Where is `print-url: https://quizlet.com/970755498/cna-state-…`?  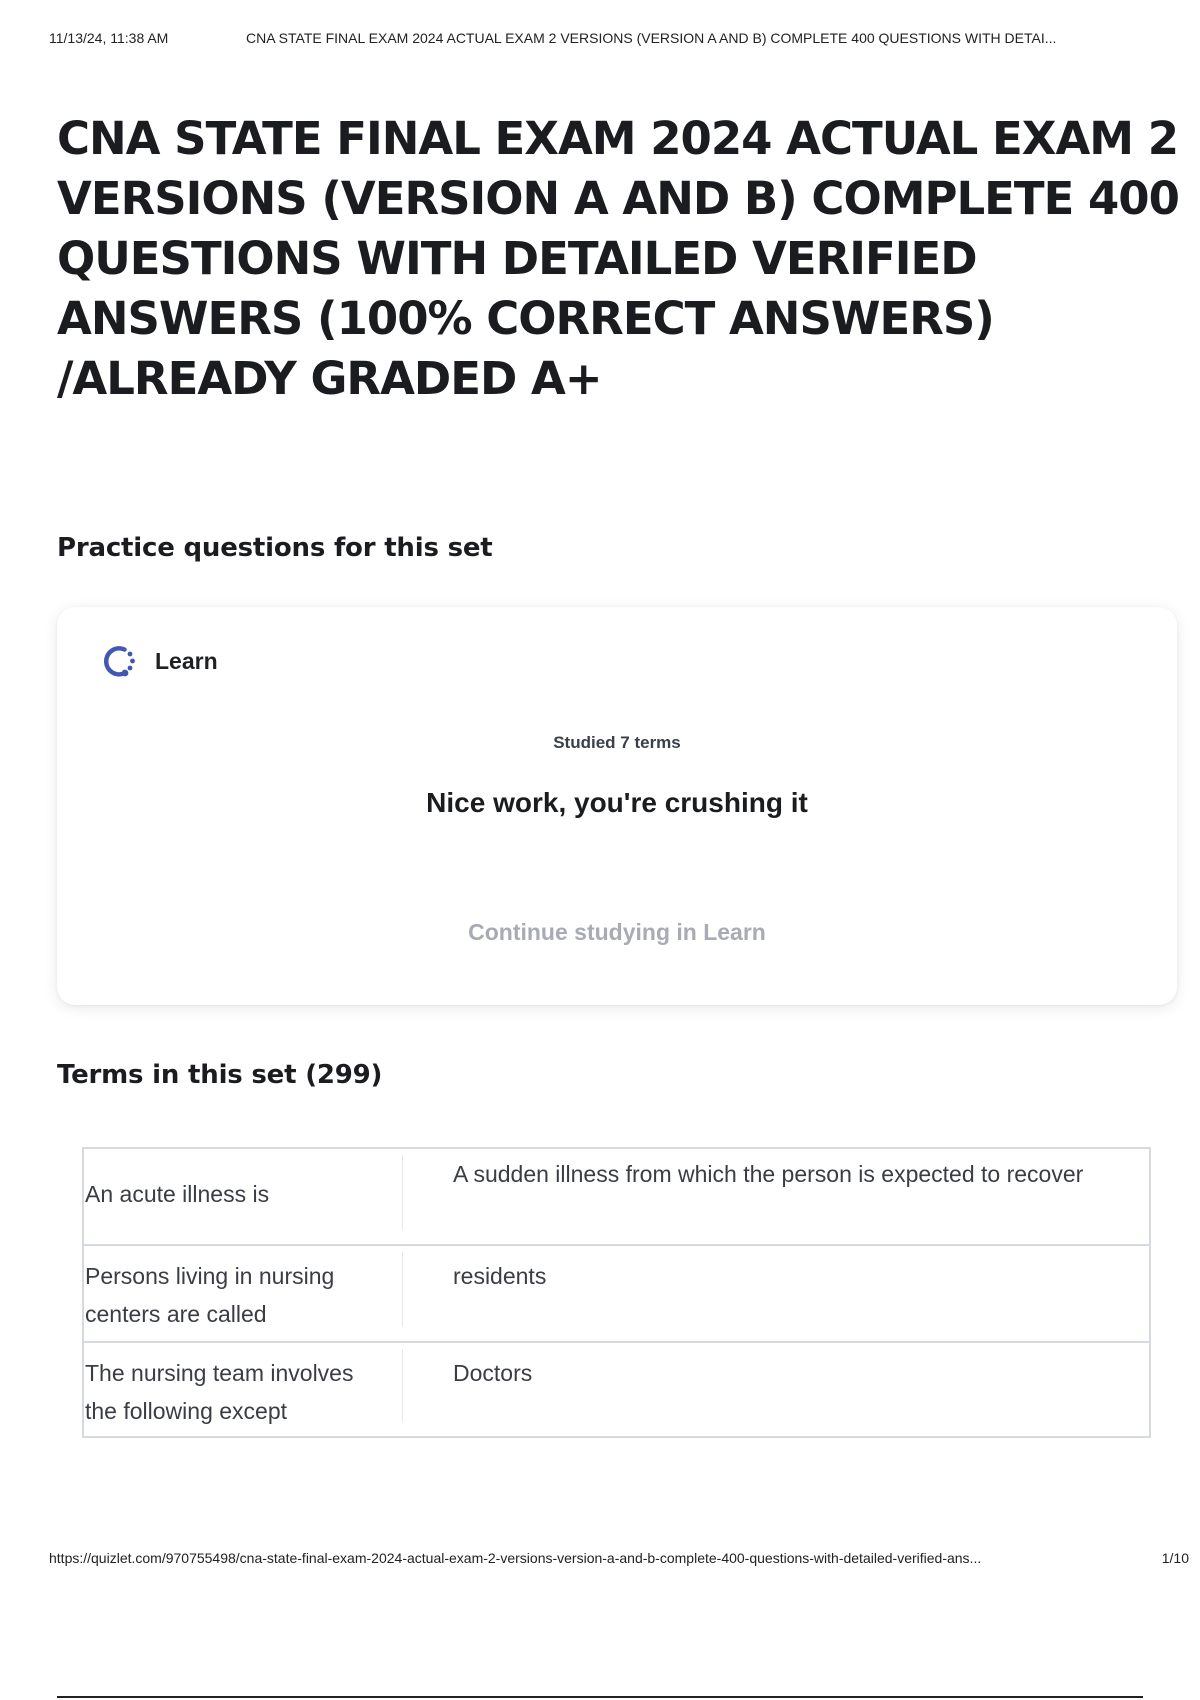 print-url: https://quizlet.com/970755498/cna-state-… is located at coordinates (515, 1558).